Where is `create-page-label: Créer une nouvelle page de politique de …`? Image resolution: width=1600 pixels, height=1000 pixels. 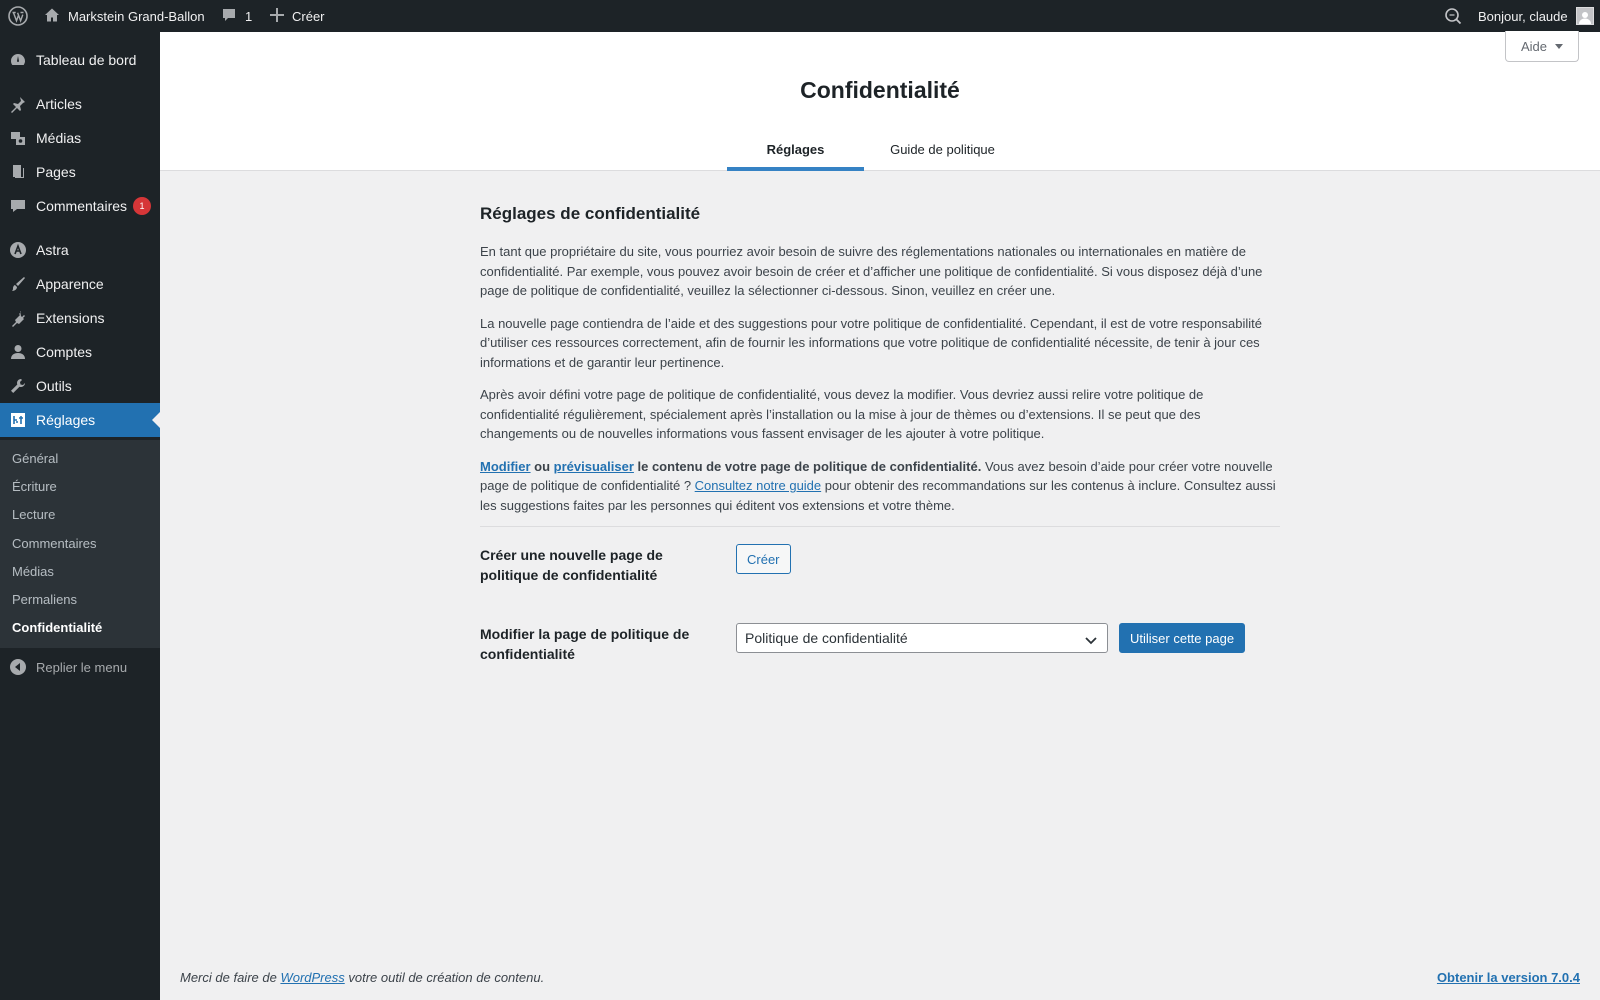
create-page-label: Créer une nouvelle page de politique de … is located at coordinates (571, 565).